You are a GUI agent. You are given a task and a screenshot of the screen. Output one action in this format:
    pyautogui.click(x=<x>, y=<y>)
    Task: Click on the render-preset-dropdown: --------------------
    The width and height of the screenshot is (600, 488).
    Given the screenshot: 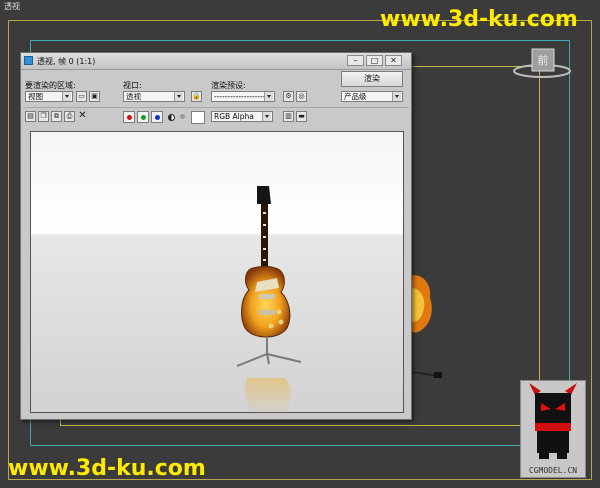 What is the action you would take?
    pyautogui.click(x=243, y=96)
    